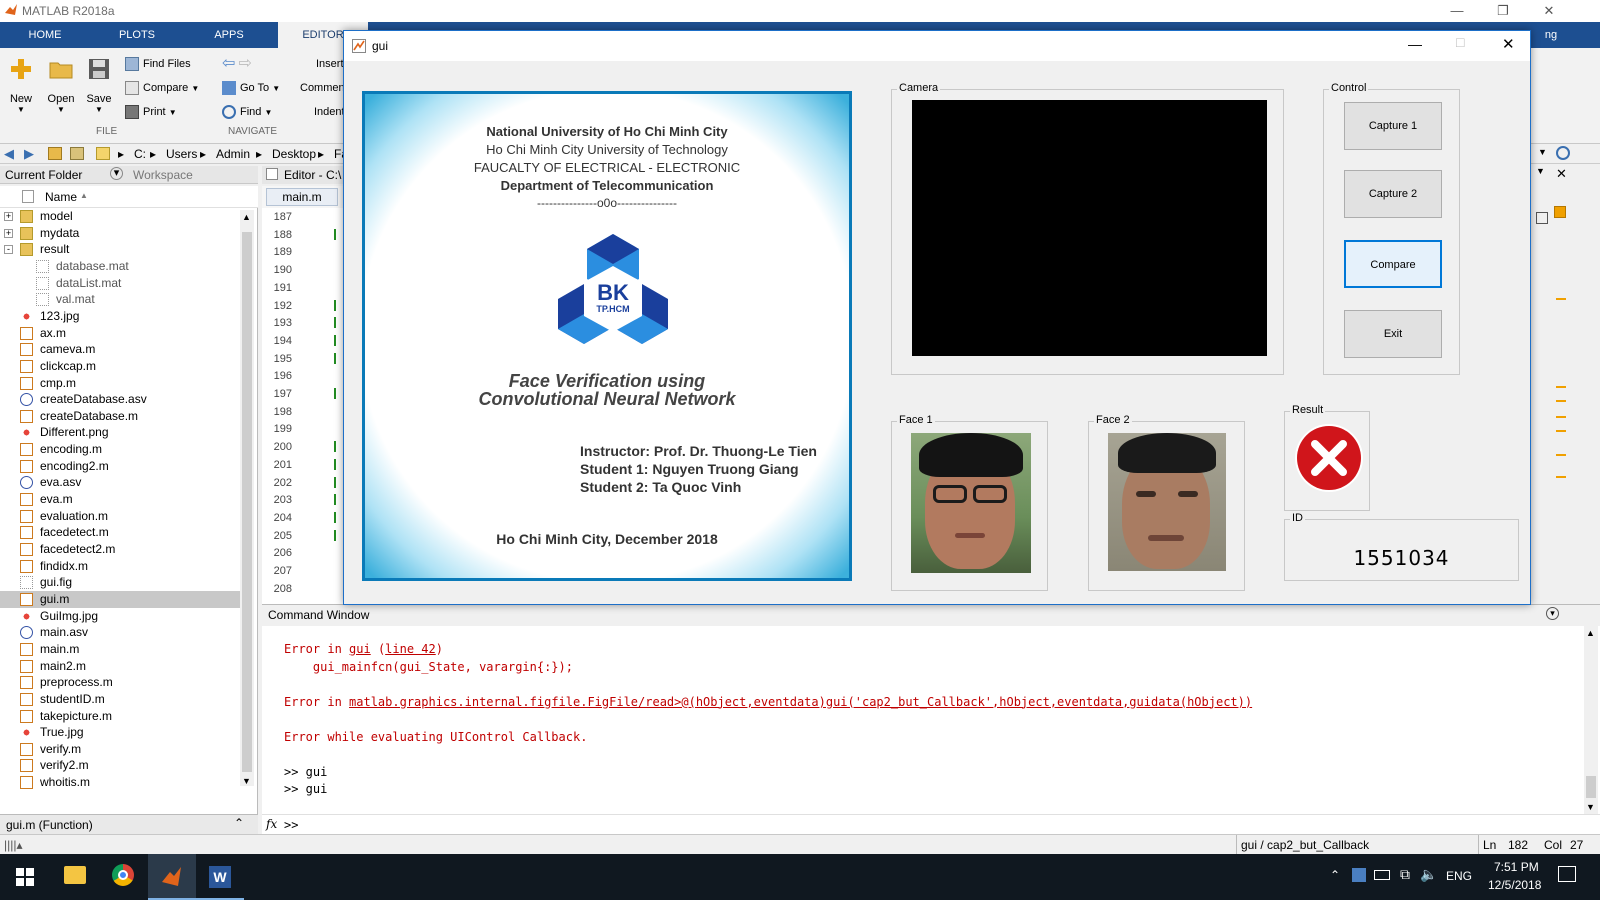 The image size is (1600, 900). Describe the element at coordinates (1542, 152) in the screenshot. I see `address-dropdown-icon: ▼` at that location.